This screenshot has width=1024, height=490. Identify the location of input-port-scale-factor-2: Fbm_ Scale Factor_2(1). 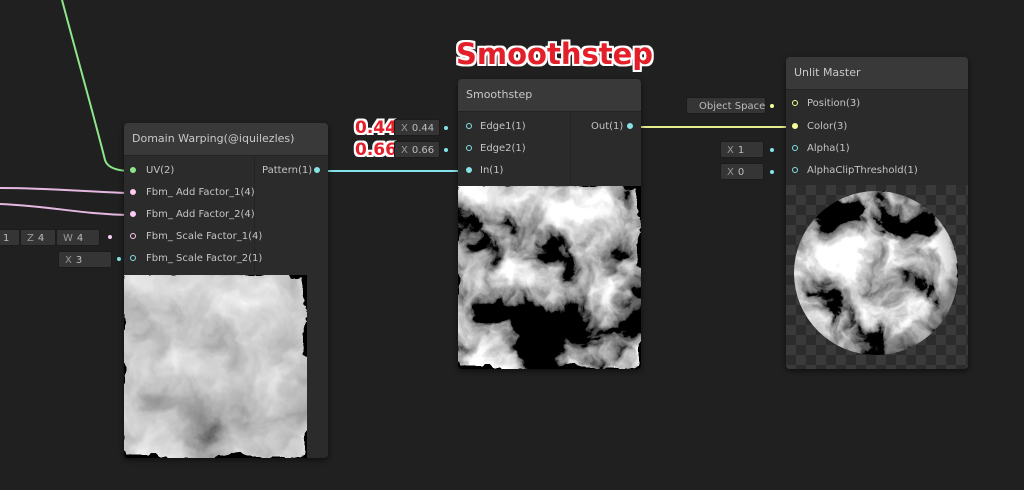
(193, 259).